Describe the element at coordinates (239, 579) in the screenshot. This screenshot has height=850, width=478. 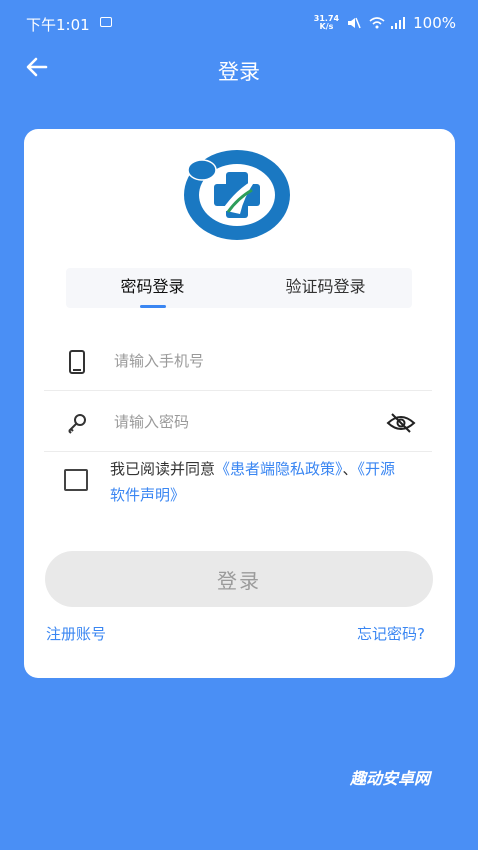
I see `login-button: 登录` at that location.